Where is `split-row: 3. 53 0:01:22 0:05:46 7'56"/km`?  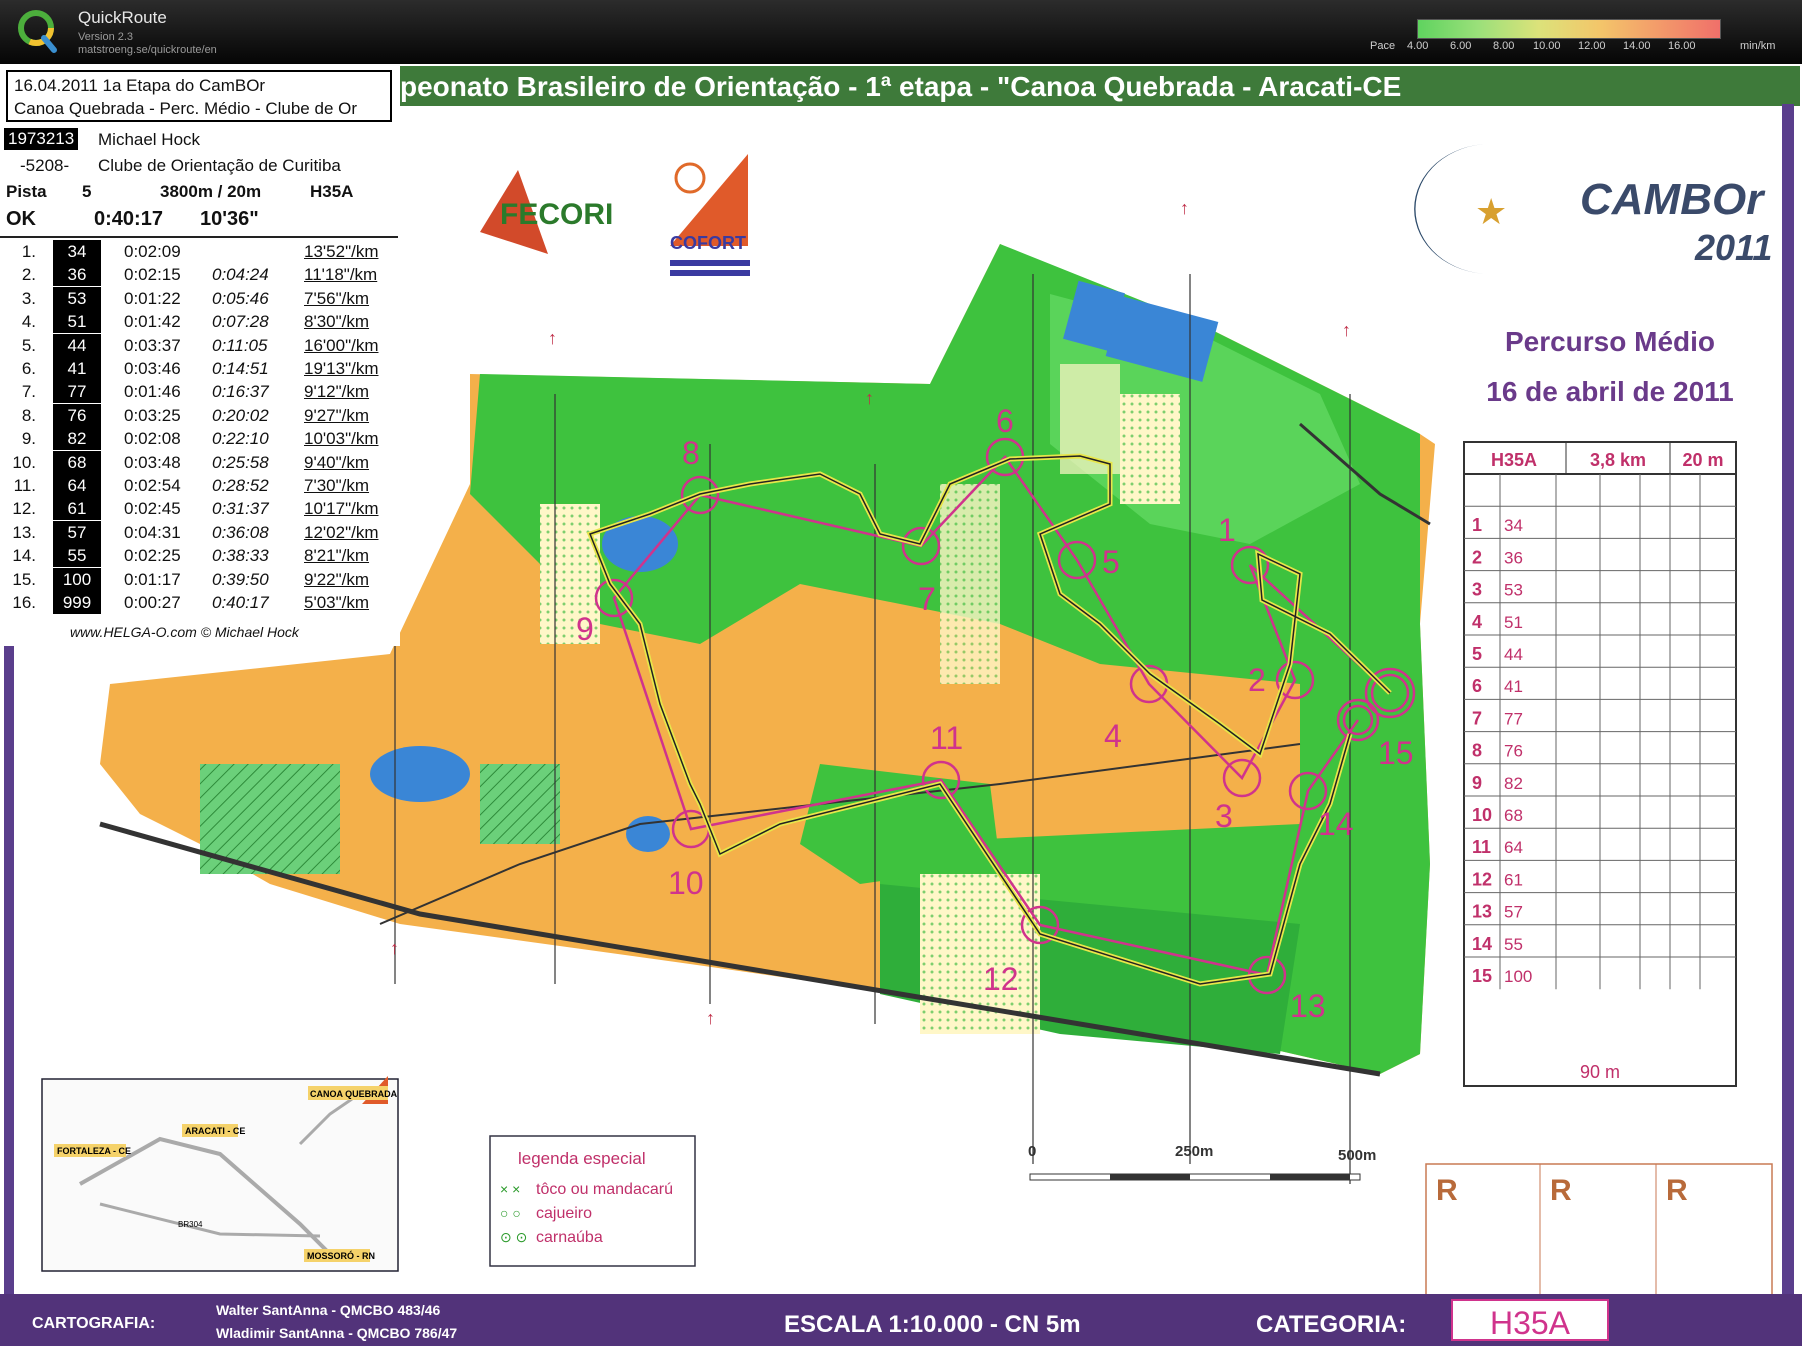
split-row: 3. 53 0:01:22 0:05:46 7'56"/km is located at coordinates (200, 298).